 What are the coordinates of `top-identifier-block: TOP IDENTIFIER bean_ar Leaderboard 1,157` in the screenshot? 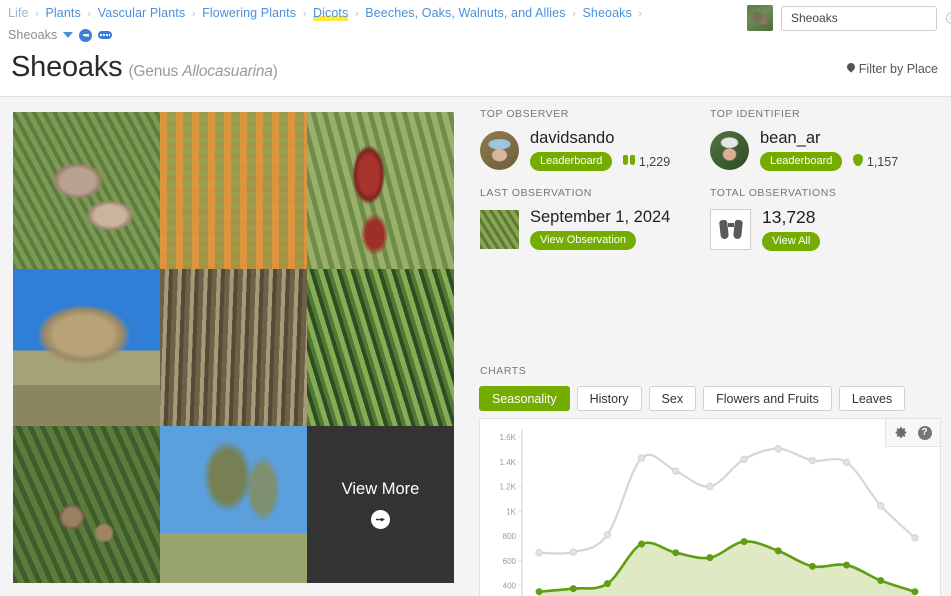 It's located at (827, 139).